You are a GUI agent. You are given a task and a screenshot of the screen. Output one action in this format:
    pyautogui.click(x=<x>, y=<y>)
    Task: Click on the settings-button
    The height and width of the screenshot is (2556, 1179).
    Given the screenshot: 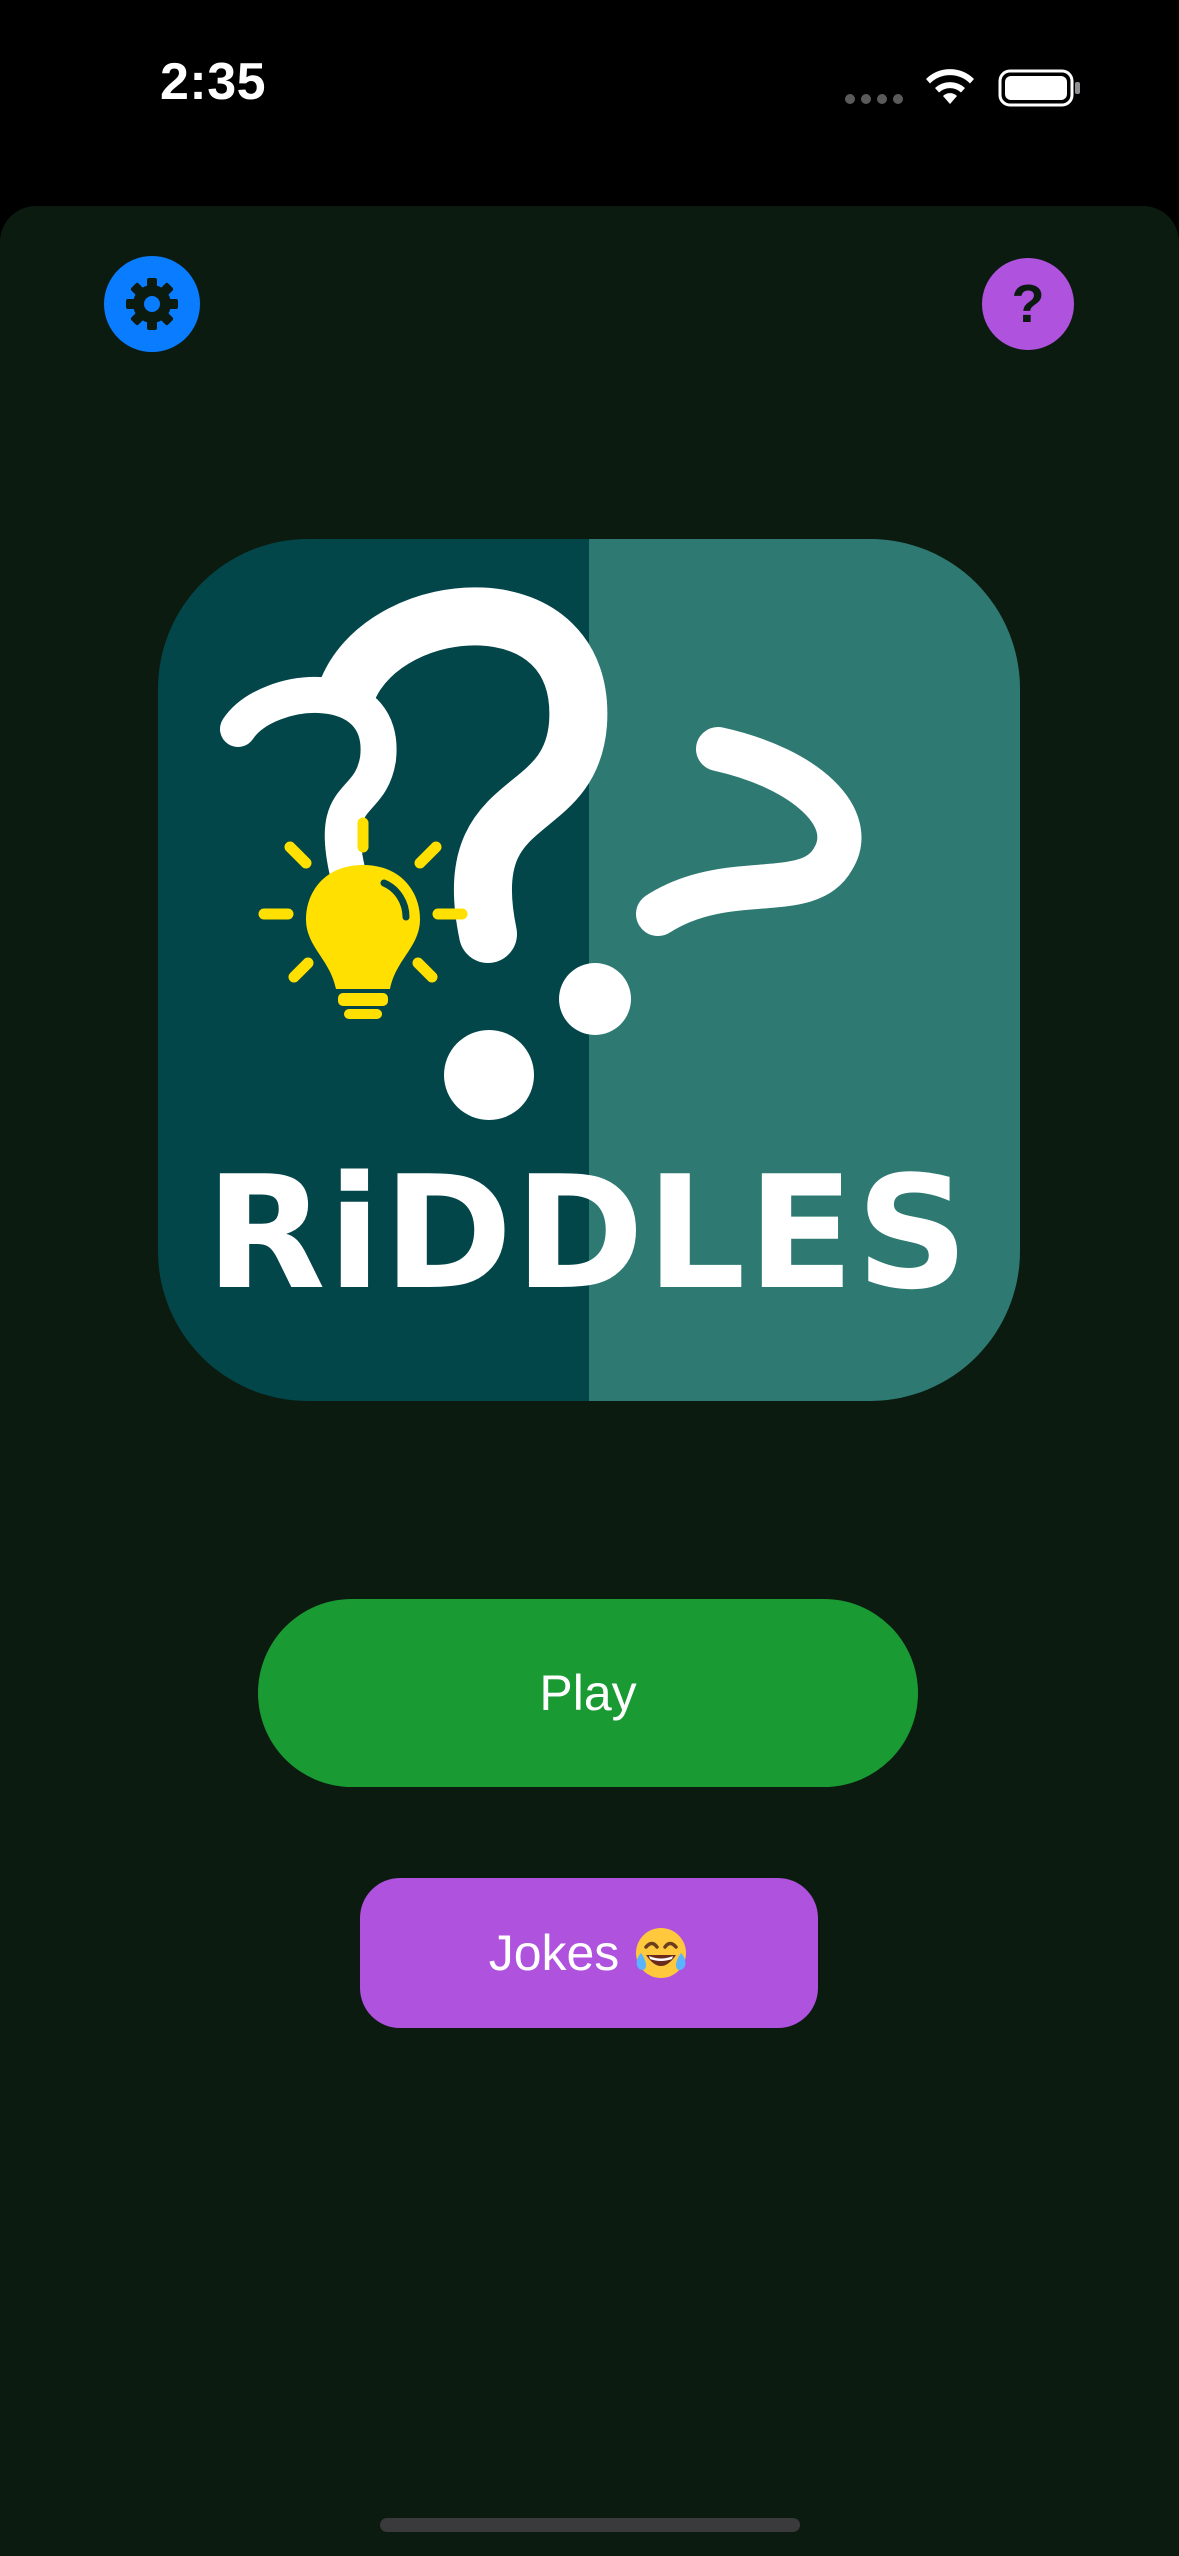 What is the action you would take?
    pyautogui.click(x=152, y=304)
    